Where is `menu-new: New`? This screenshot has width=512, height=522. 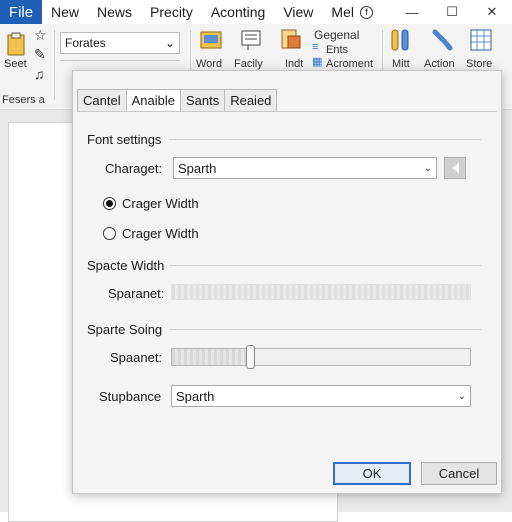 menu-new: New is located at coordinates (65, 12).